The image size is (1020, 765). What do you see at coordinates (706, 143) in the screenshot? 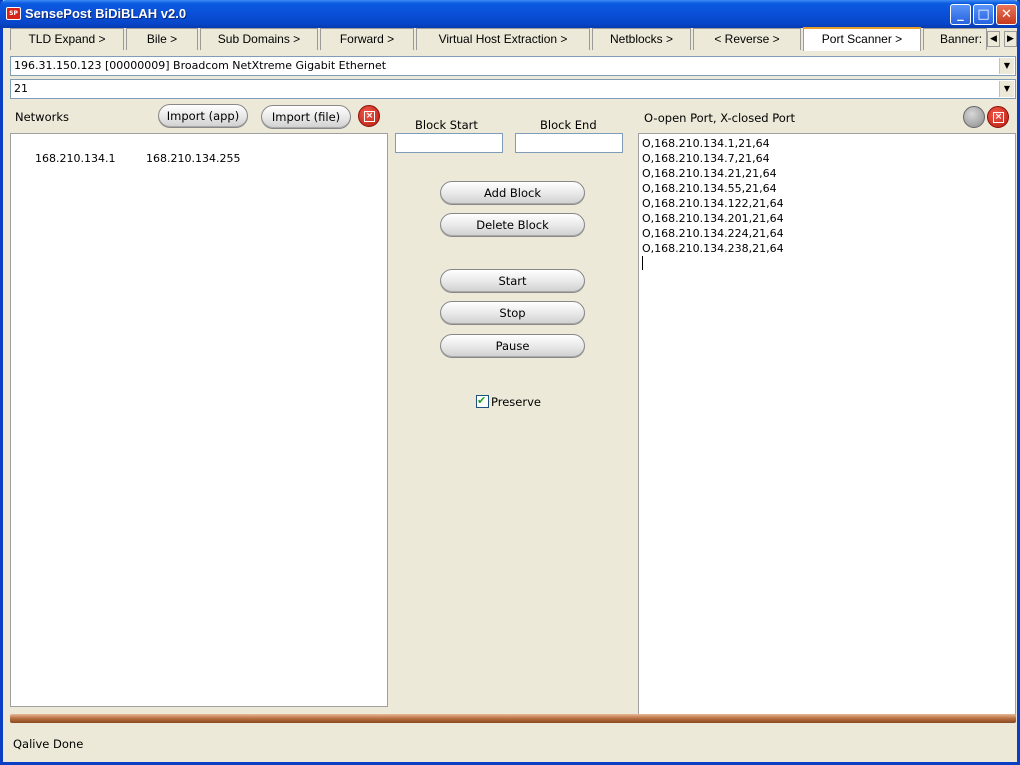
I see `result-line: O,168.210.134.1,21,64` at bounding box center [706, 143].